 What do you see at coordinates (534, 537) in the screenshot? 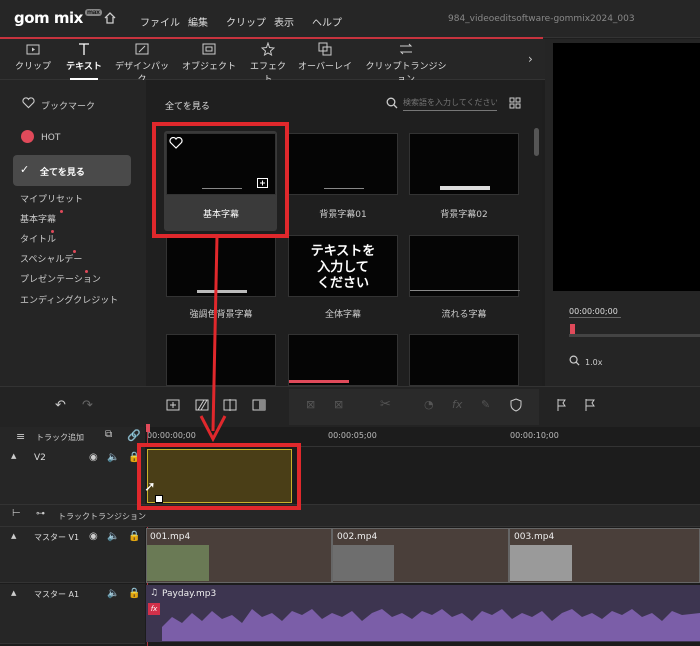
I see `video-clip-label: 003.mp4` at bounding box center [534, 537].